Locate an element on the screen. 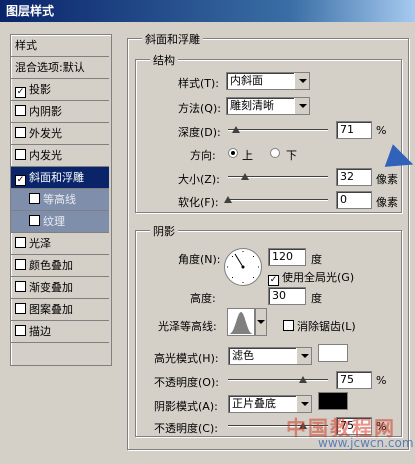 The height and width of the screenshot is (464, 415). styles-list-item-label: 等高线 is located at coordinates (59, 199).